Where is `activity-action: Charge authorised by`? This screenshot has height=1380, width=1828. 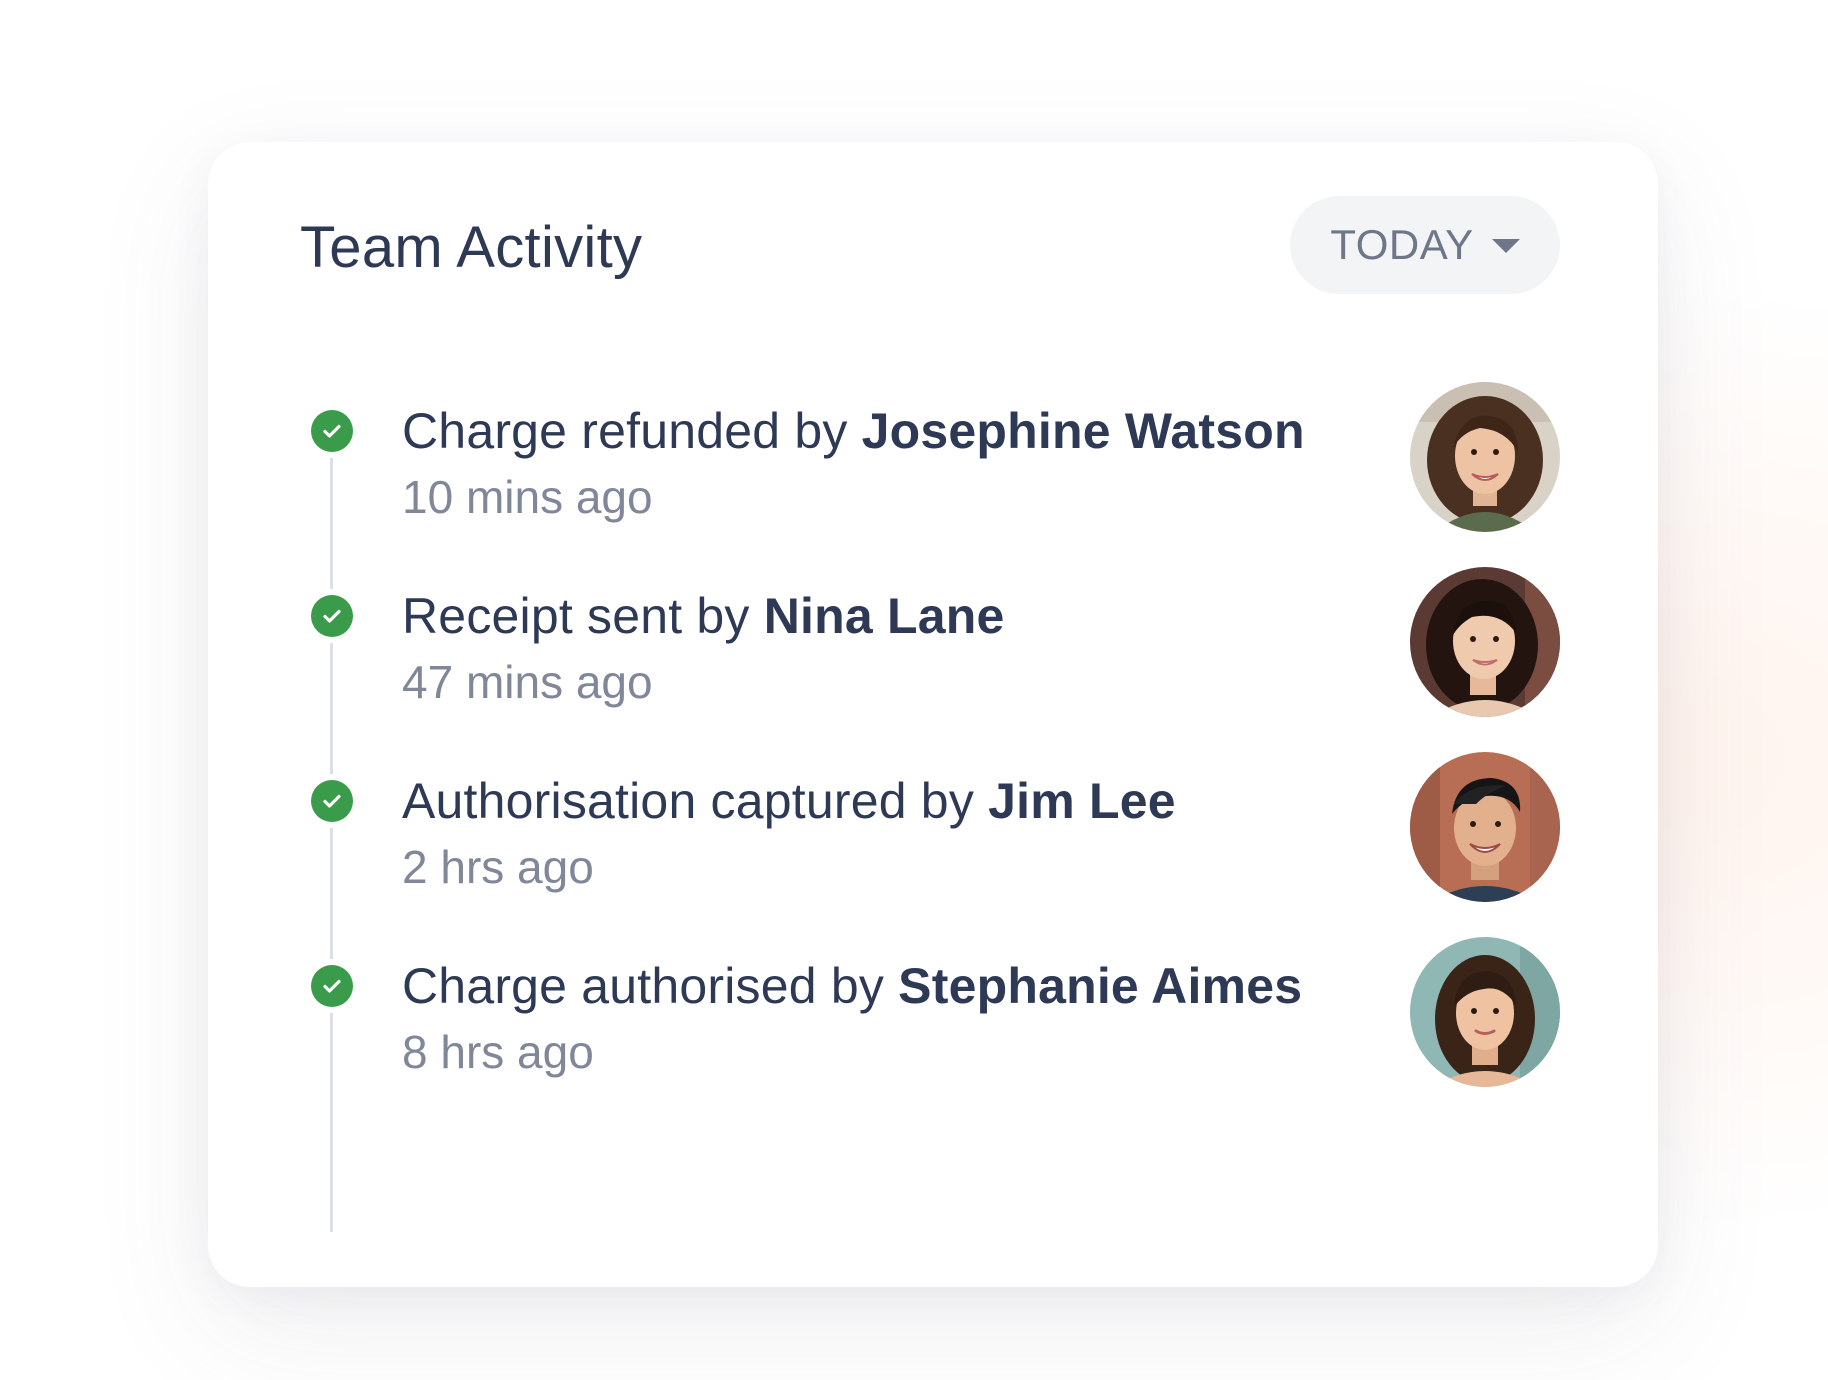 activity-action: Charge authorised by is located at coordinates (643, 986).